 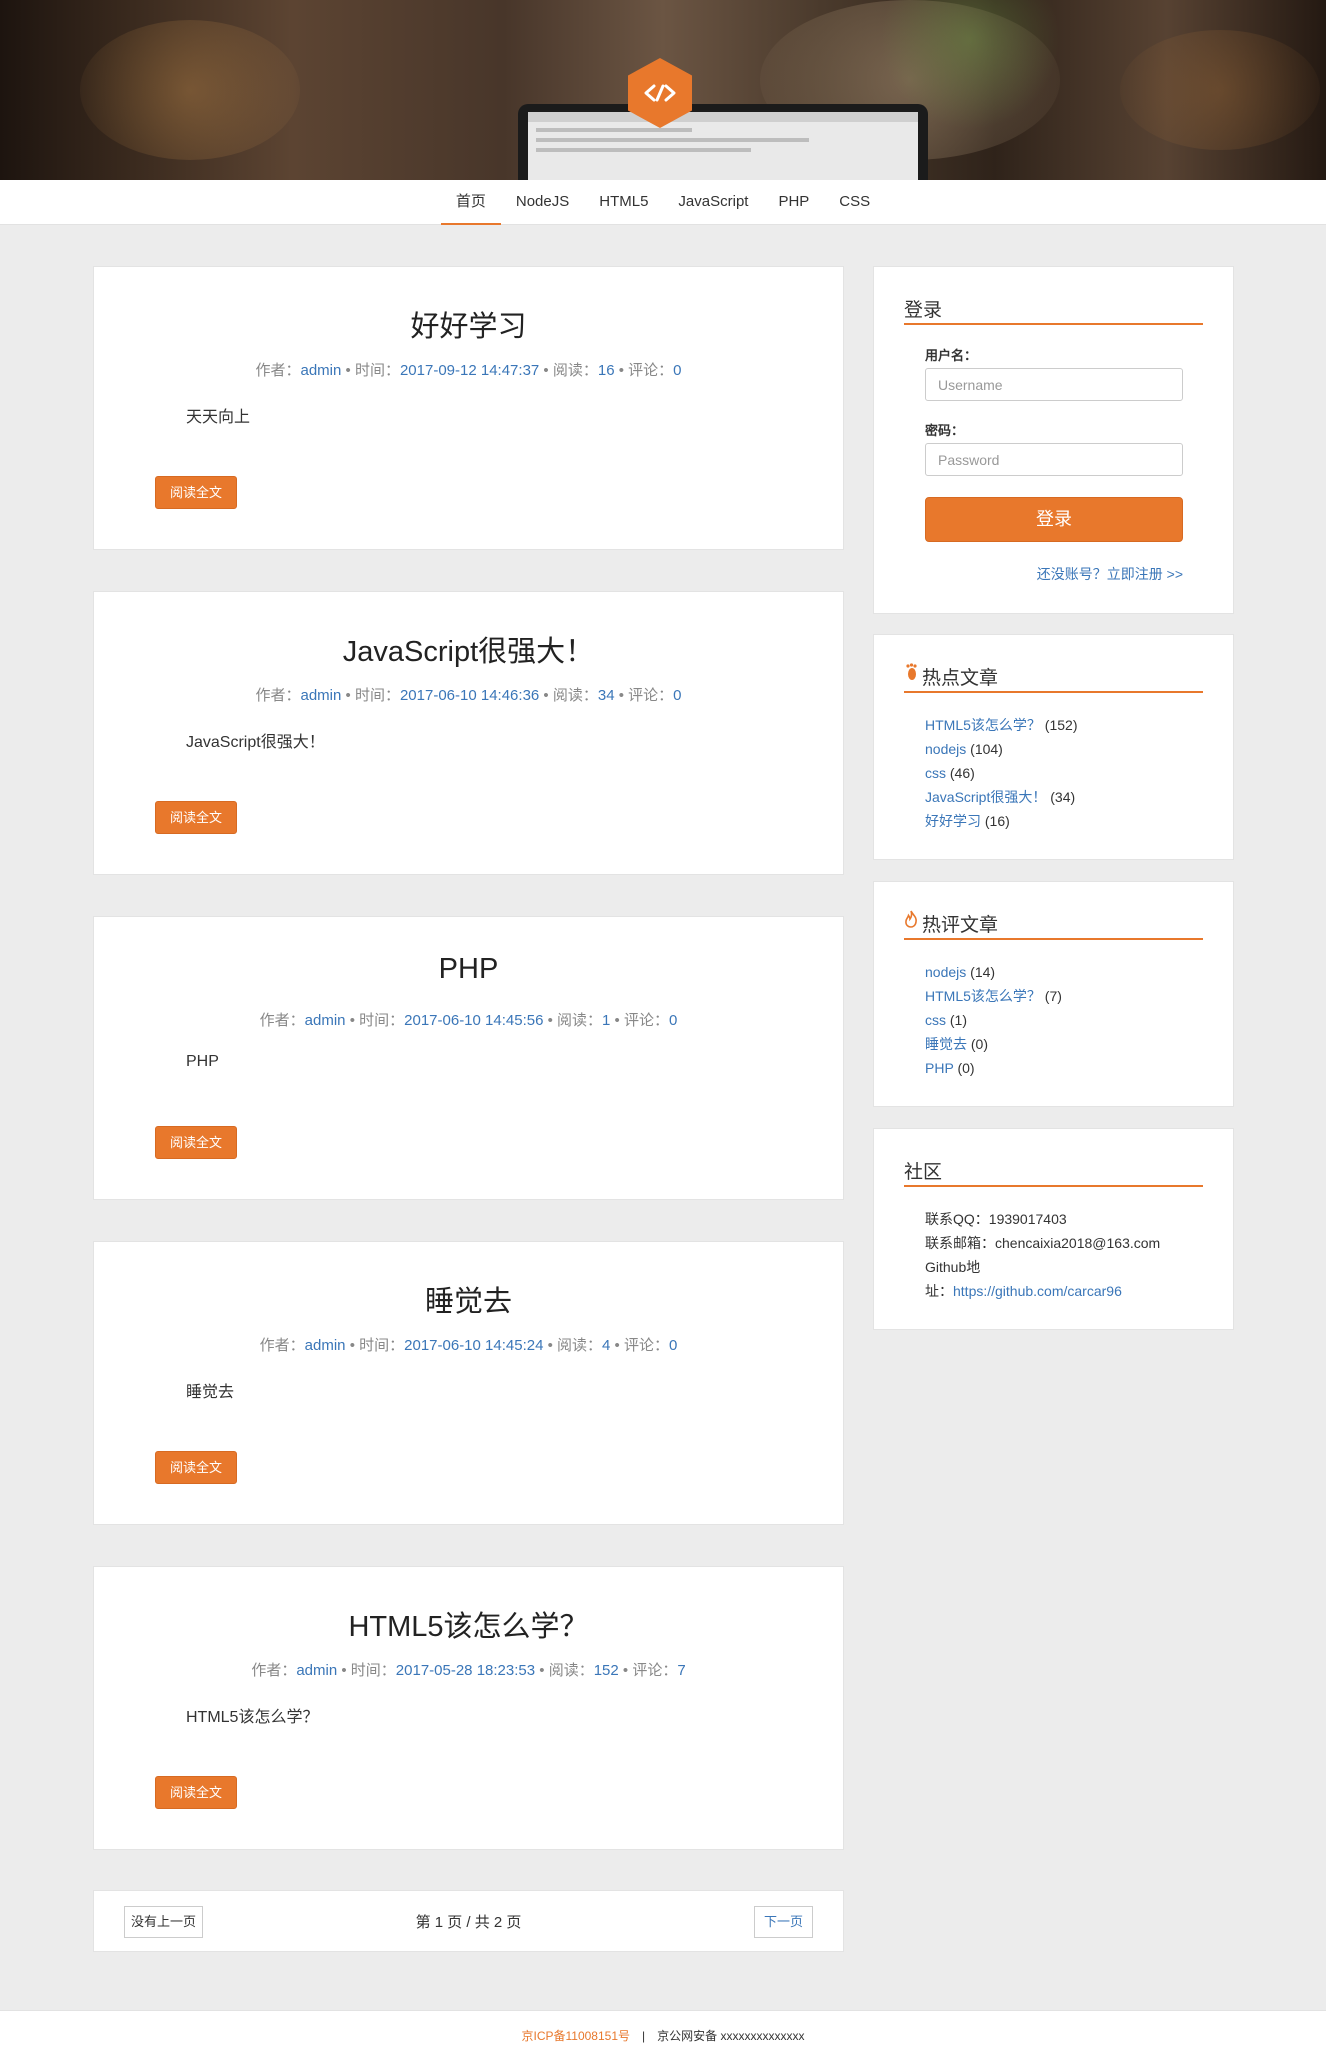 What do you see at coordinates (1110, 574) in the screenshot?
I see `register-link: 还没账号？立即注册 >>` at bounding box center [1110, 574].